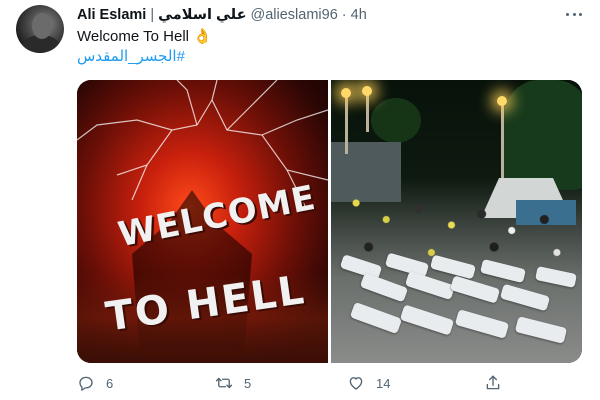 Image resolution: width=600 pixels, height=400 pixels. I want to click on covered-bodies, so click(456, 306).